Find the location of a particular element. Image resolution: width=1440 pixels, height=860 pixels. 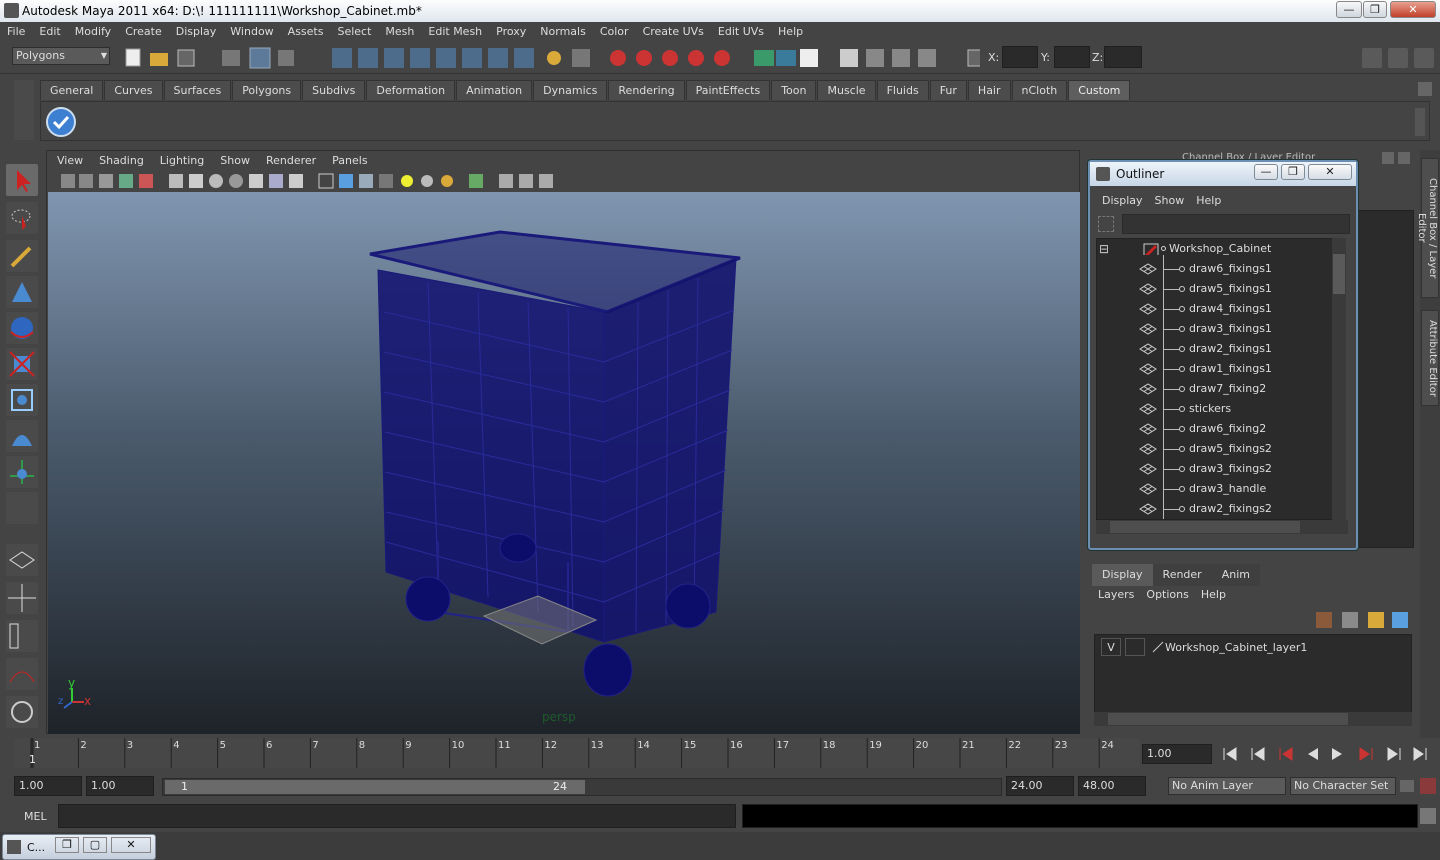

move-layer-down-icon is located at coordinates (1350, 620).